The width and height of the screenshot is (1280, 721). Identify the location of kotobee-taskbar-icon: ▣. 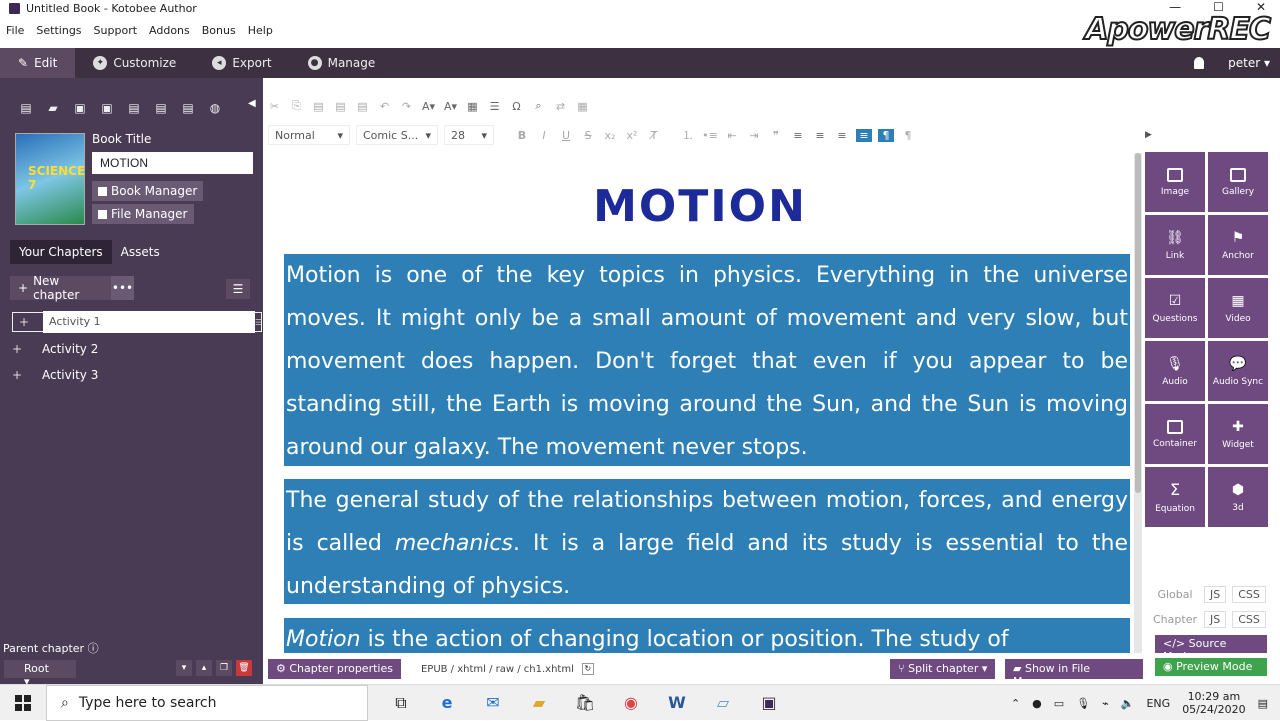
(769, 703).